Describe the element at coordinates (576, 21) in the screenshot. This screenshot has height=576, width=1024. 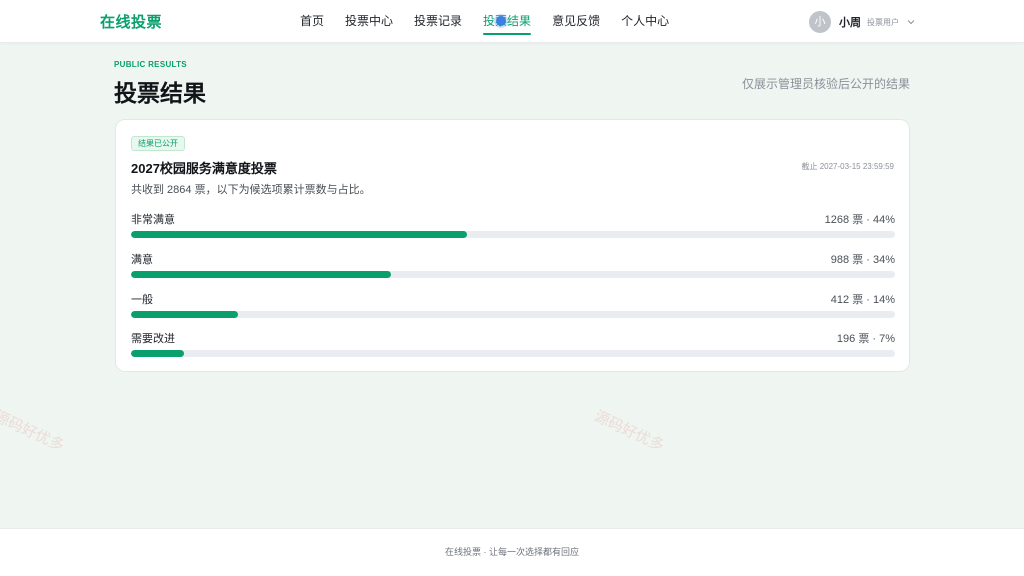
I see `nav-item-feedback: 意见反馈` at that location.